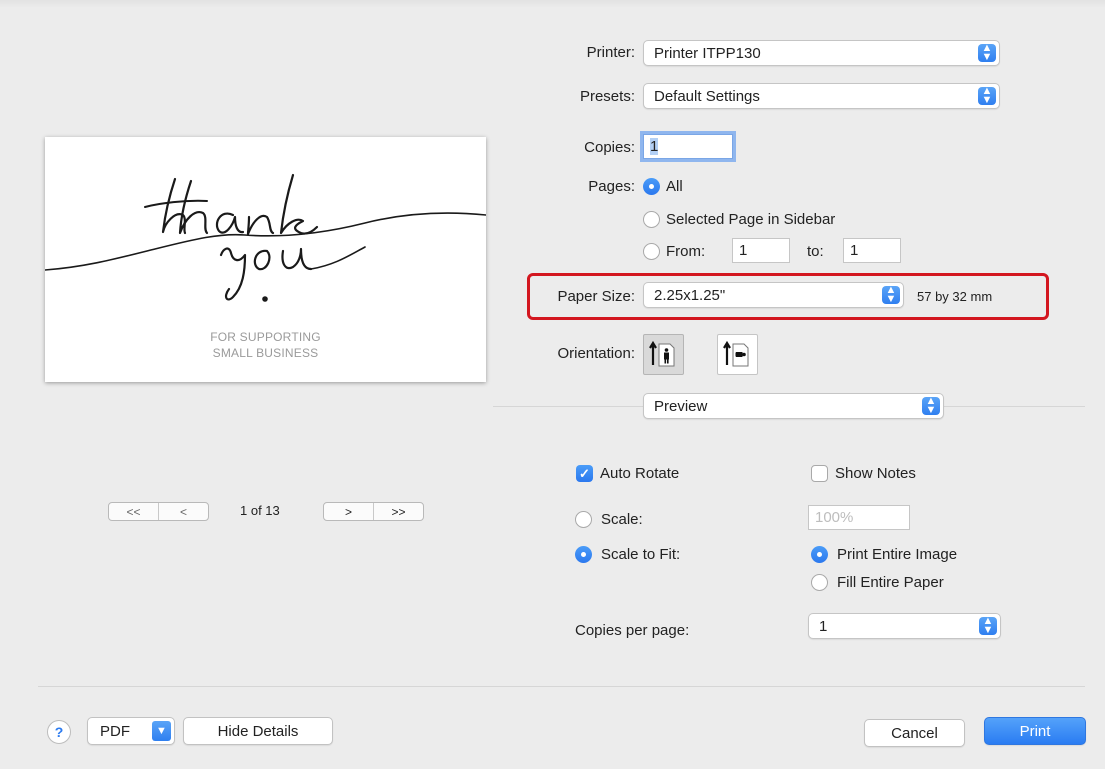  Describe the element at coordinates (596, 296) in the screenshot. I see `paper-size-label: Paper Size:` at that location.